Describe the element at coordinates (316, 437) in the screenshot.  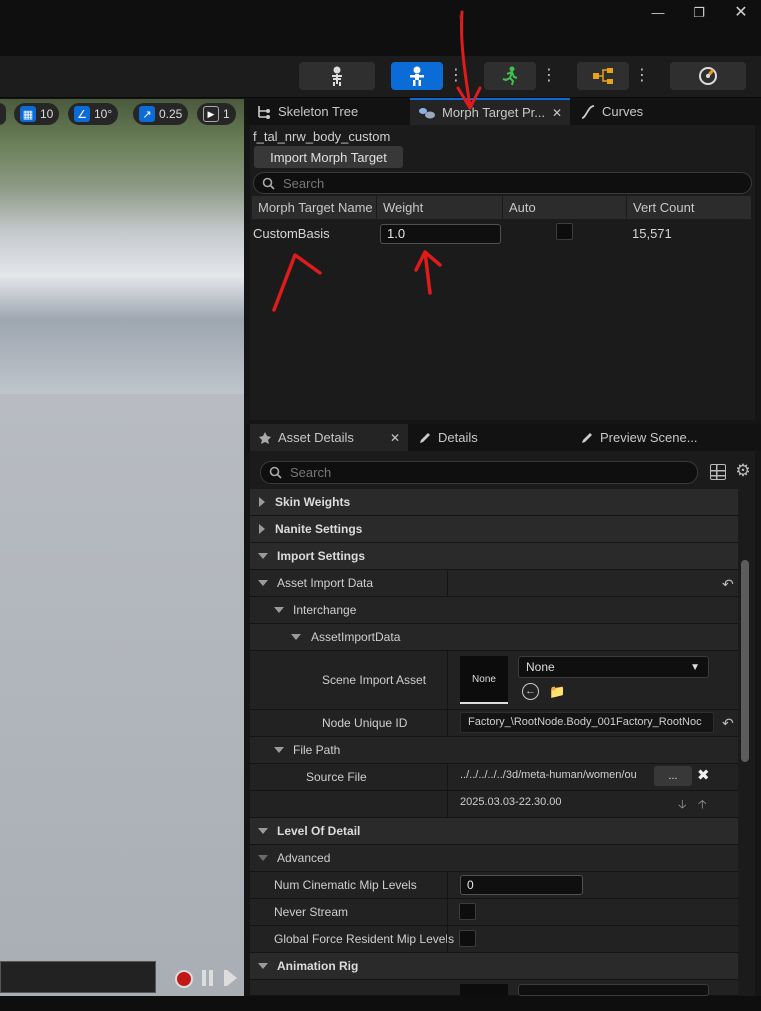
I see `tab-asset-details-label: Asset Details` at that location.